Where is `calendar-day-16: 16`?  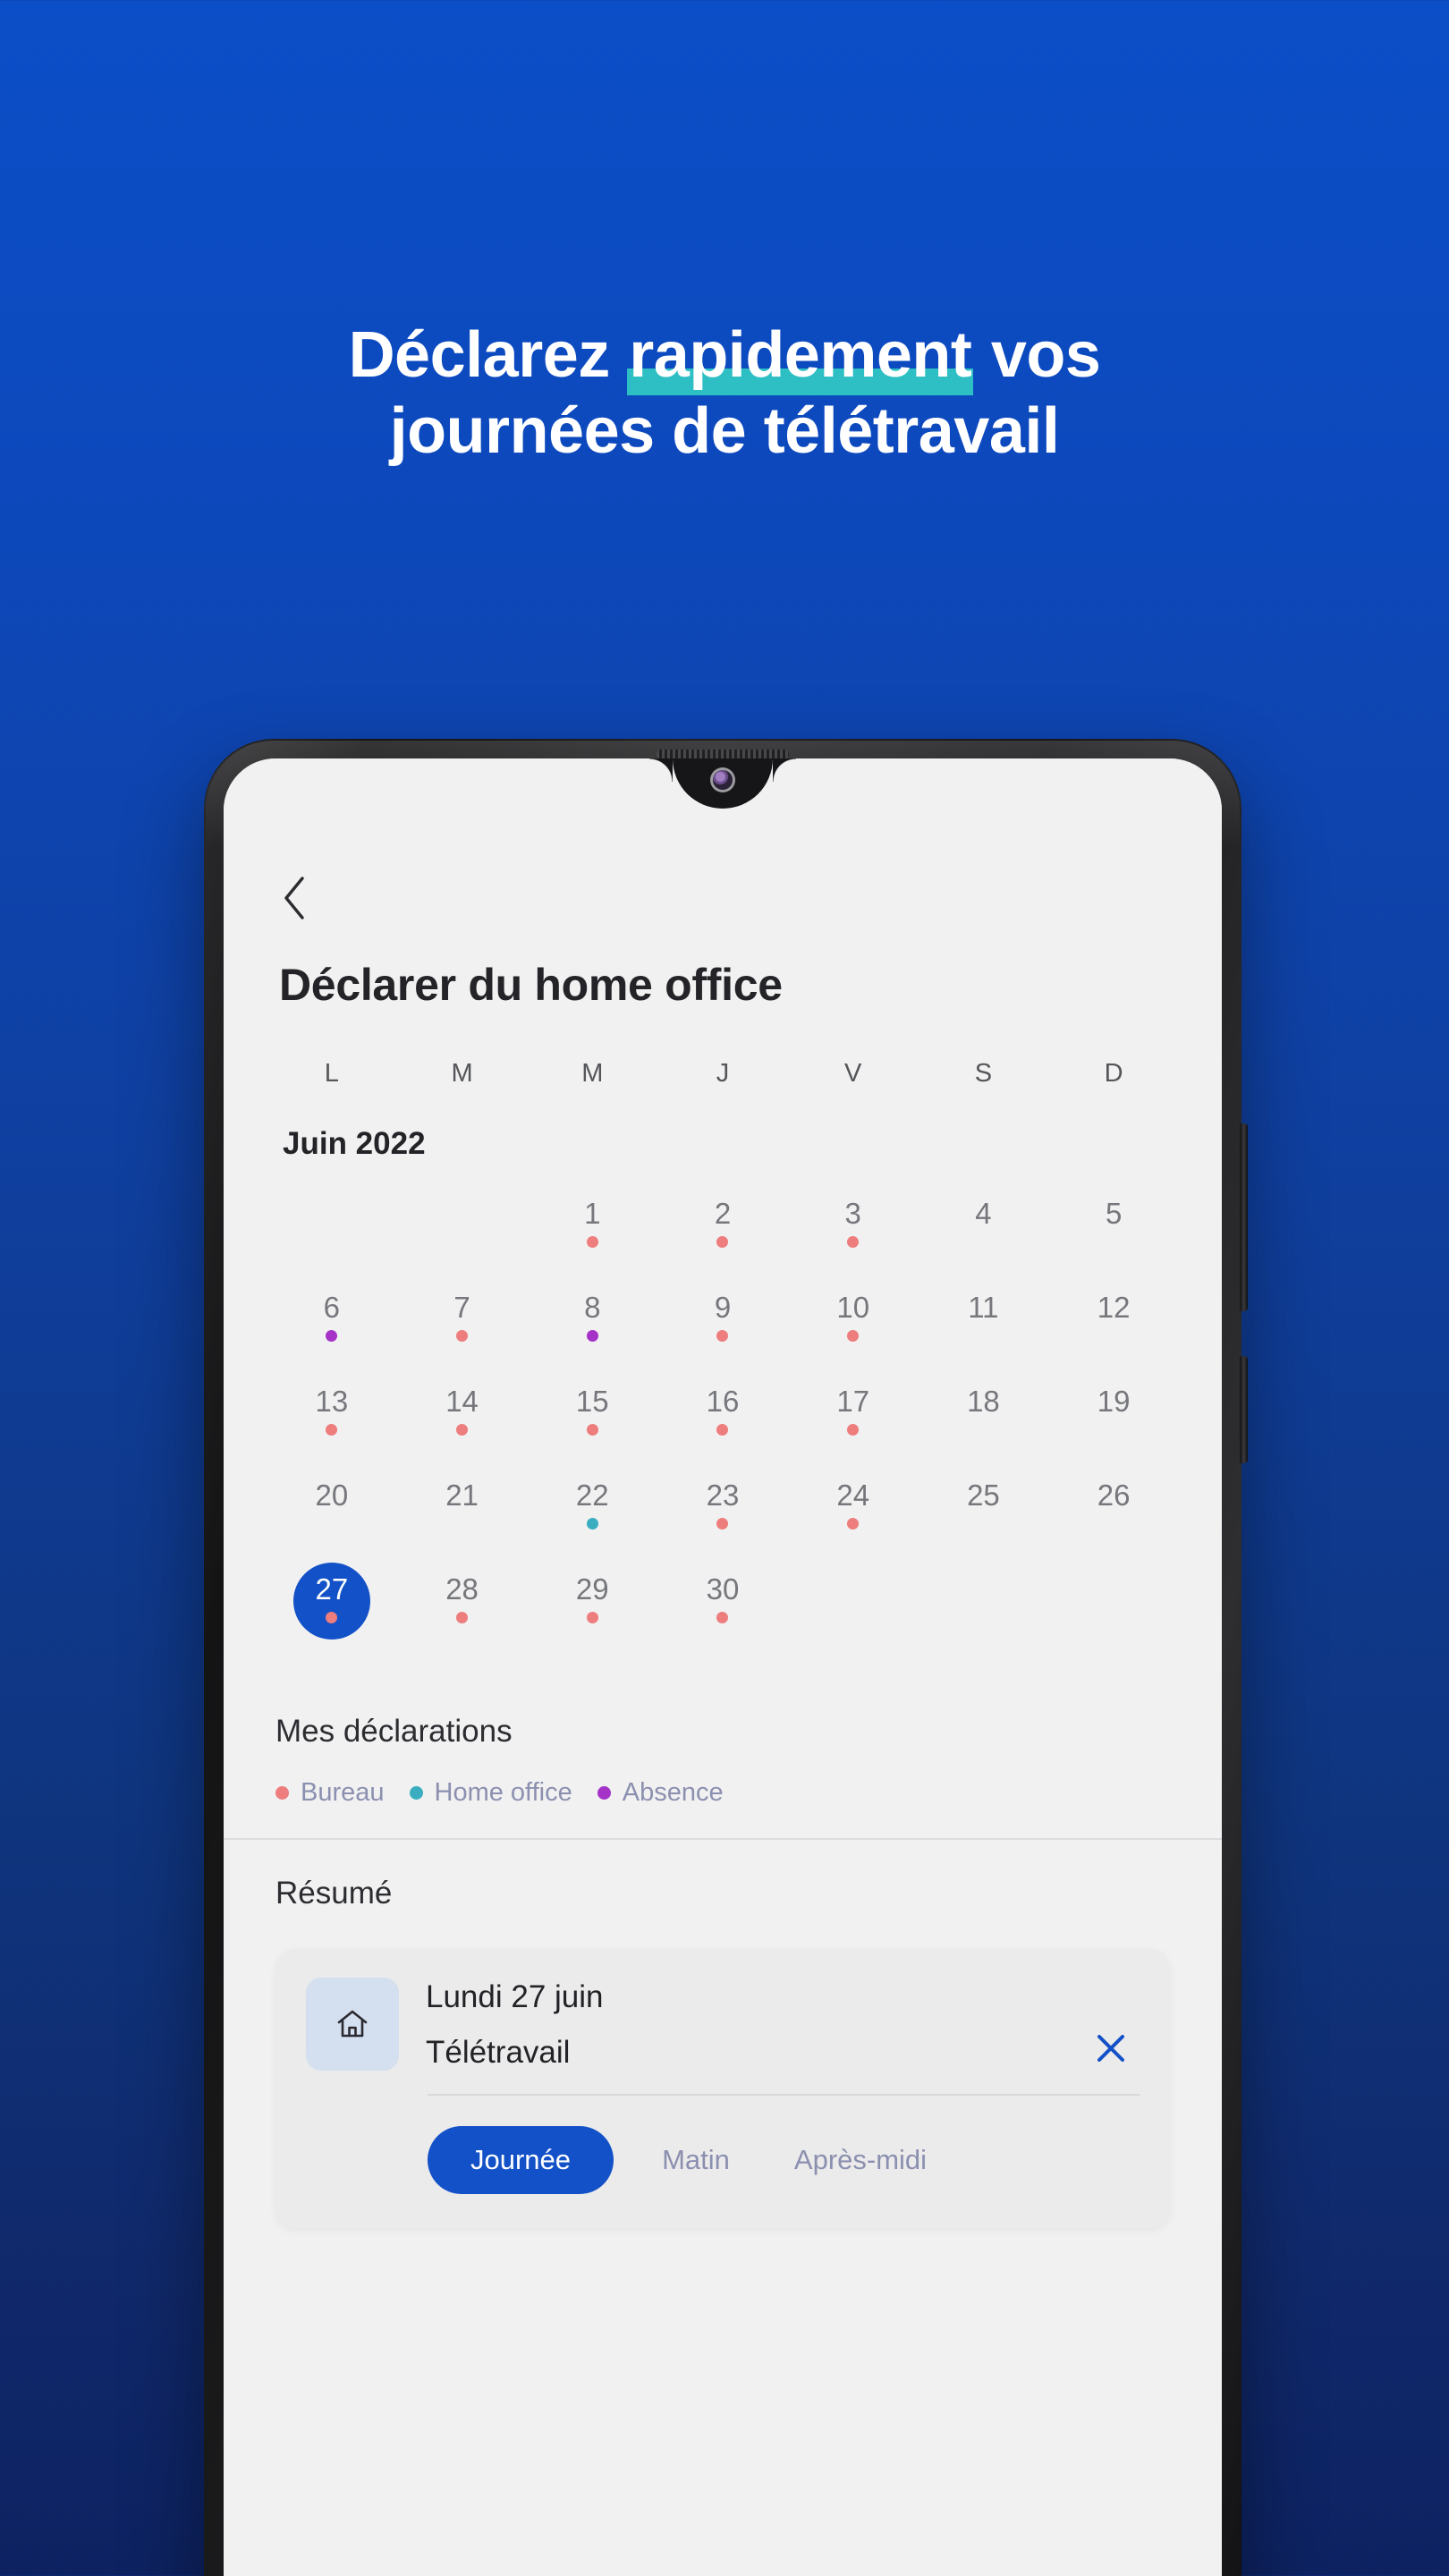 calendar-day-16: 16 is located at coordinates (722, 1418).